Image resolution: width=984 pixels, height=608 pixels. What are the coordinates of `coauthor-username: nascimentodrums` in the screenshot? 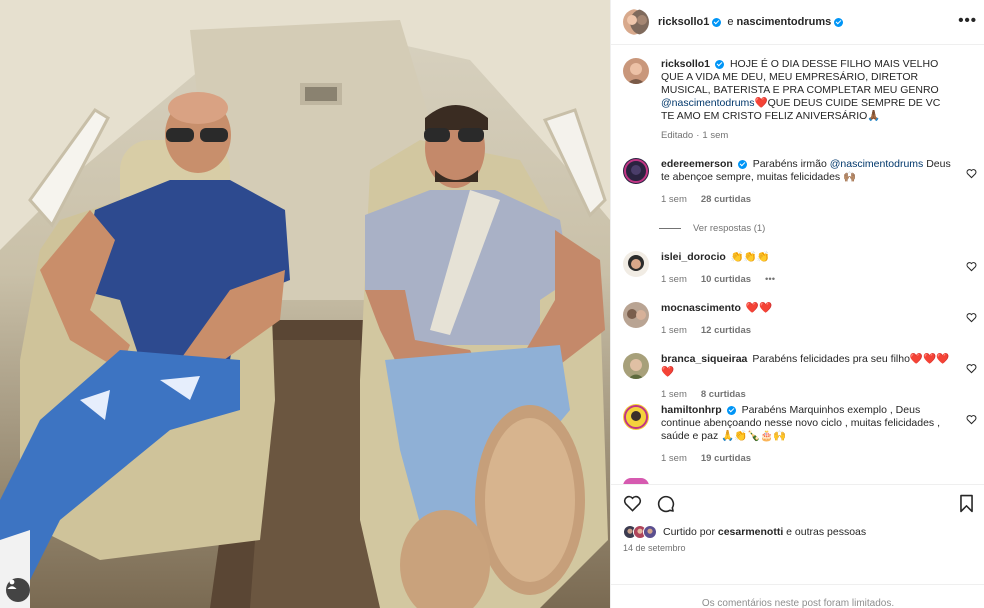 It's located at (783, 22).